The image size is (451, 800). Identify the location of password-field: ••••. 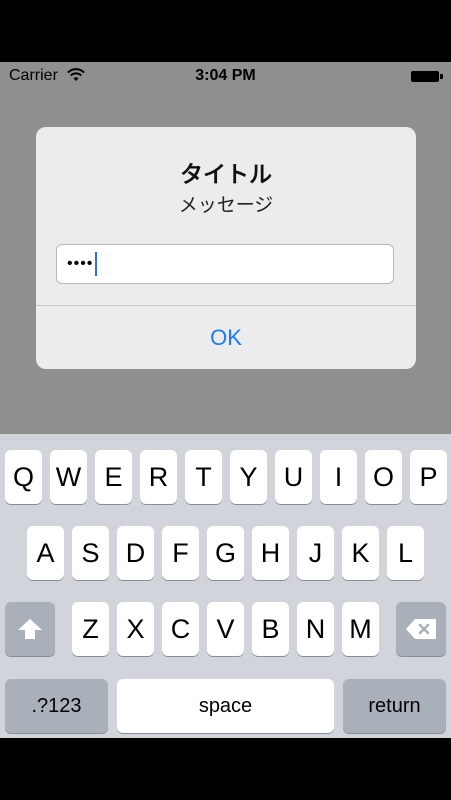
(225, 264).